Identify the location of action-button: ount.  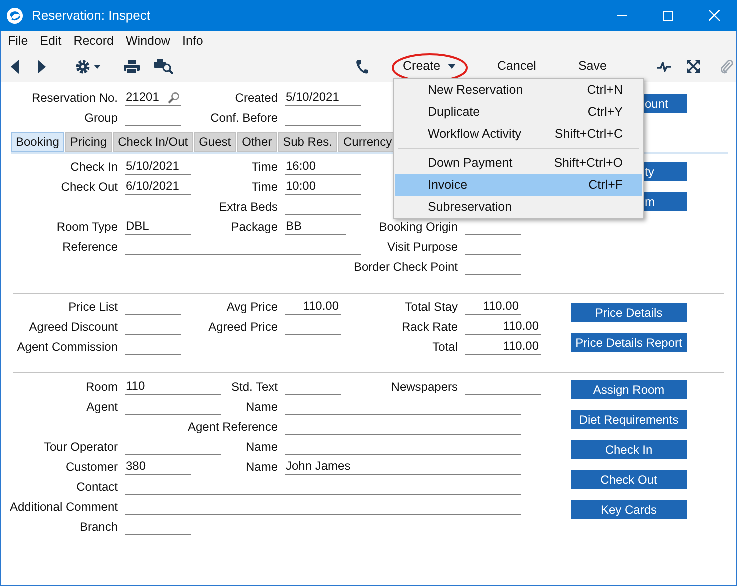
(665, 103).